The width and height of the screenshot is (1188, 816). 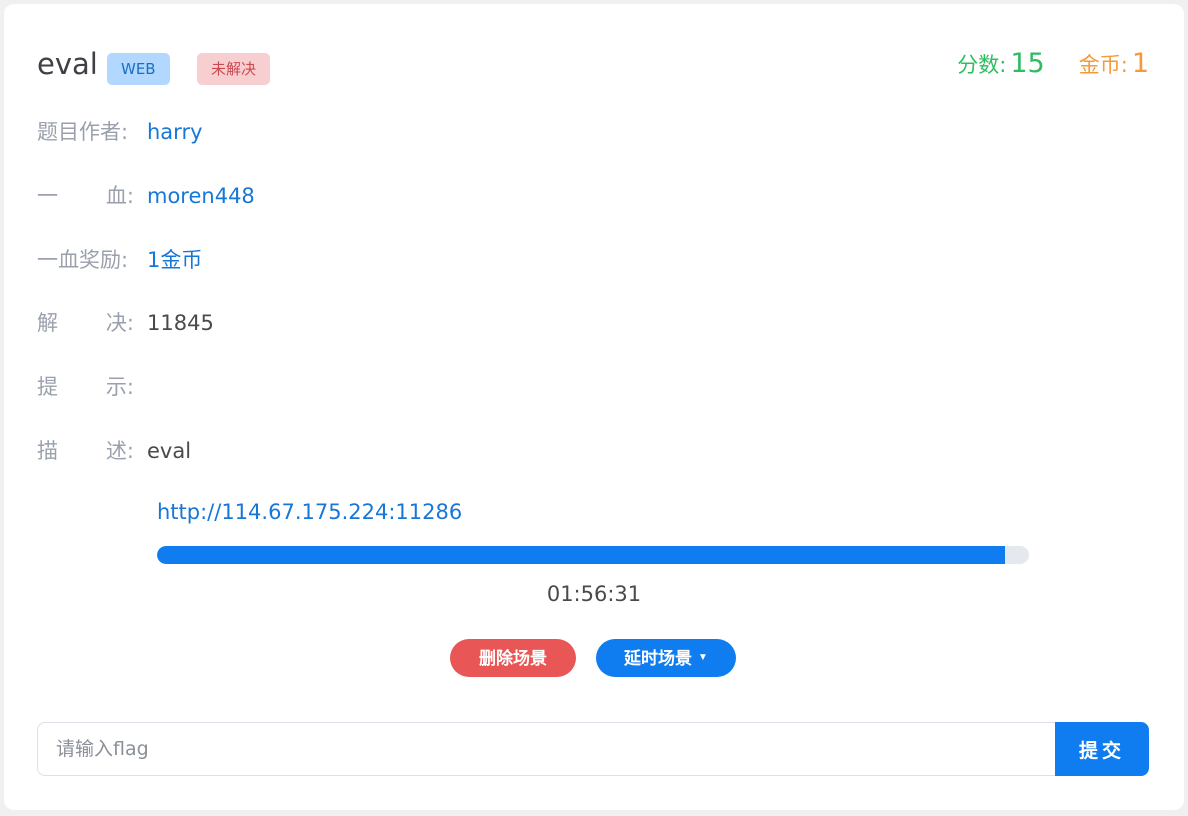 I want to click on scene-url-link: http://114.67.175.224:11286, so click(x=309, y=512).